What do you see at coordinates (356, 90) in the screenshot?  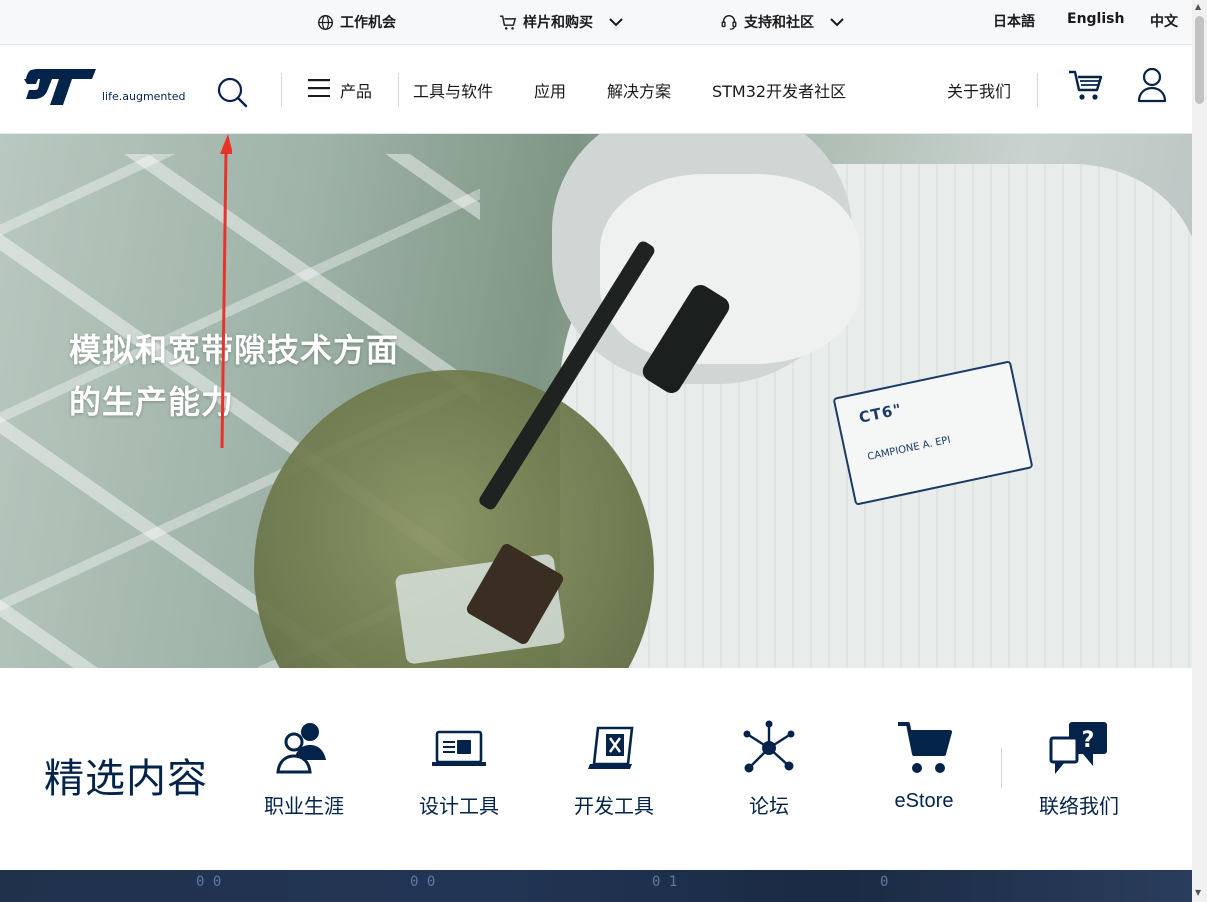 I see `nav-products: 产品` at bounding box center [356, 90].